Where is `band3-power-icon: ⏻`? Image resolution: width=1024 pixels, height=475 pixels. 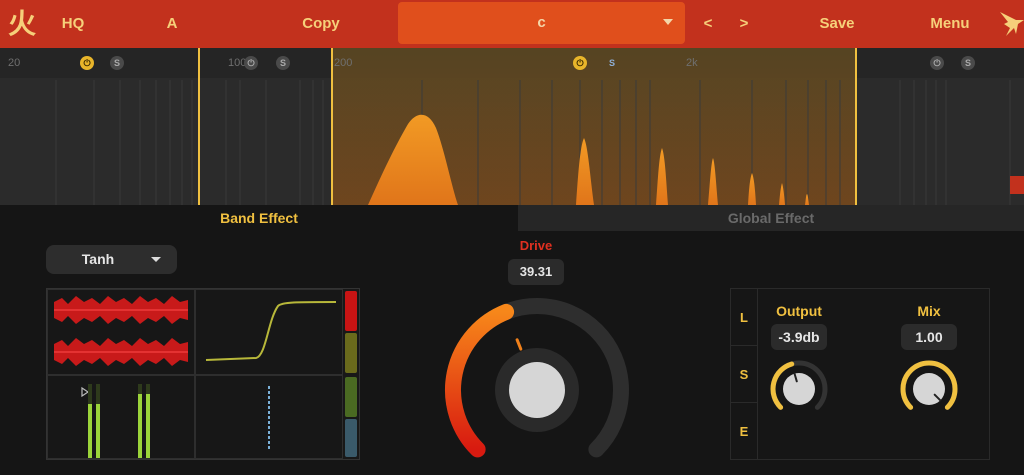 band3-power-icon: ⏻ is located at coordinates (580, 63).